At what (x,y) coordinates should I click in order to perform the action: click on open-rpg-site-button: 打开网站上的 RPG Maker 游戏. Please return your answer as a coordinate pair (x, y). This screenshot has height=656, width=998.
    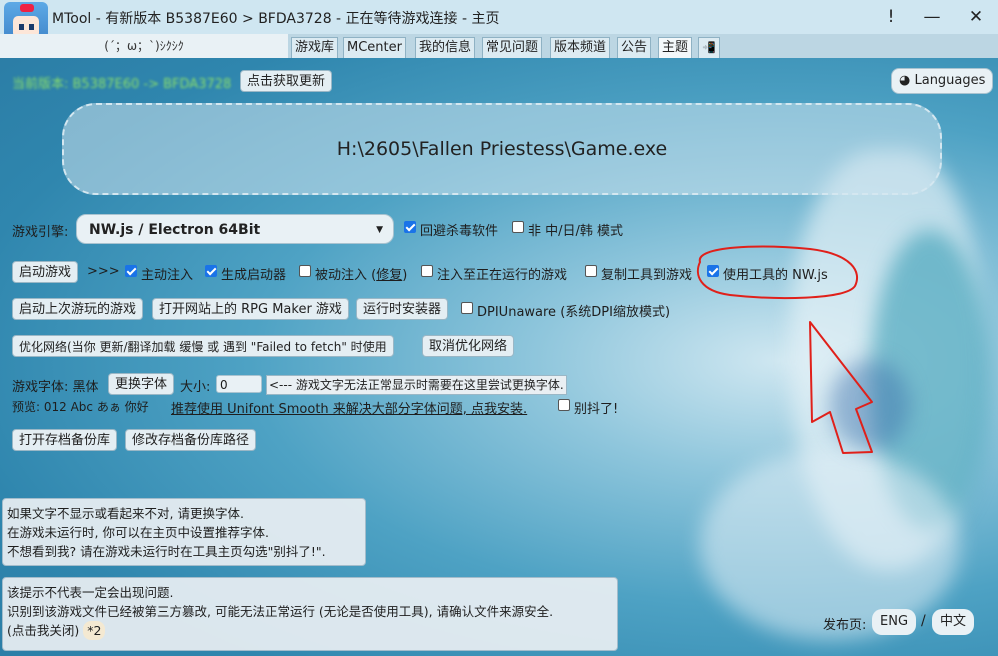
    Looking at the image, I should click on (250, 309).